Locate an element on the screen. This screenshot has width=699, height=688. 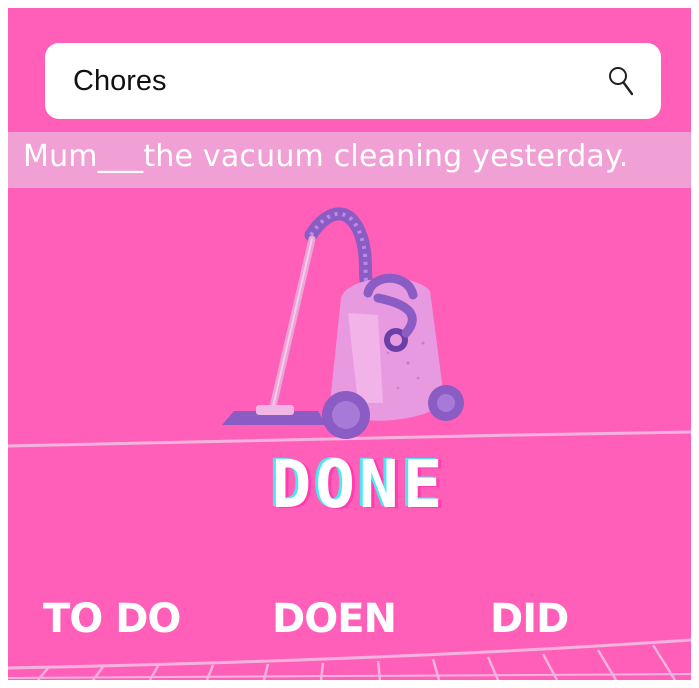
floor-tiles is located at coordinates (349, 659).